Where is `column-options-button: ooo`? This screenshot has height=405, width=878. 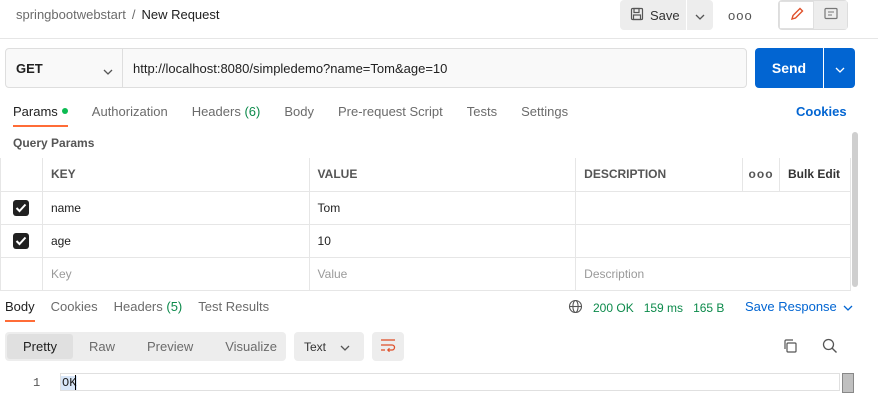
column-options-button: ooo is located at coordinates (761, 175).